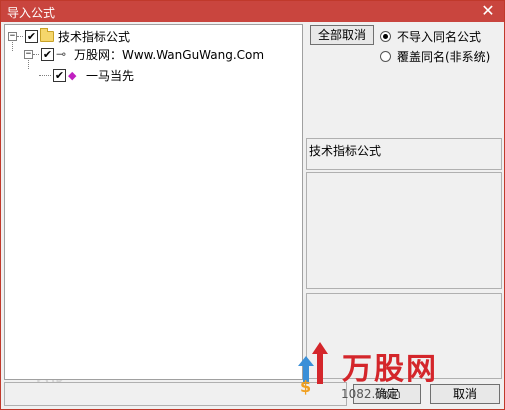 The width and height of the screenshot is (505, 410). I want to click on category-info: 技术指标公式, so click(404, 154).